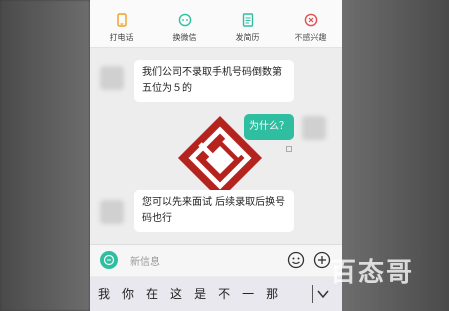  What do you see at coordinates (184, 37) in the screenshot?
I see `exchange-wechat-label: 换微信` at bounding box center [184, 37].